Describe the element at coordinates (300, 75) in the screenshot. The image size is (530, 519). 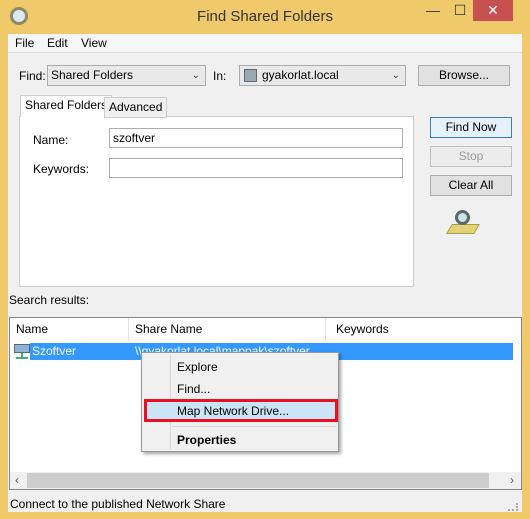
I see `in-value: gyakorlat.local` at that location.